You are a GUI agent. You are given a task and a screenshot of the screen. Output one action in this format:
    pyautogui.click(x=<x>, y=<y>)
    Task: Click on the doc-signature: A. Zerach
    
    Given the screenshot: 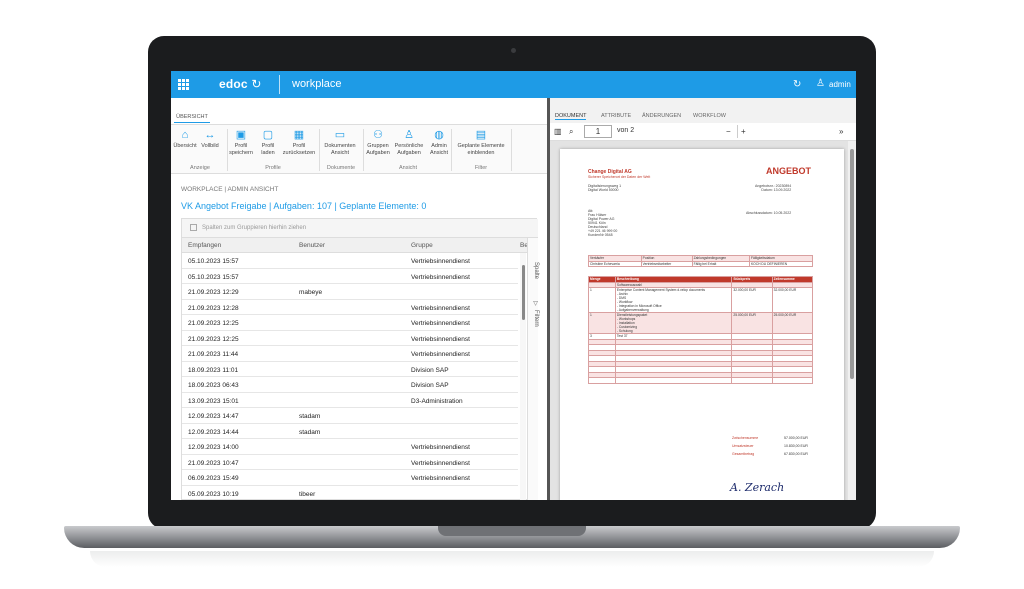 What is the action you would take?
    pyautogui.click(x=757, y=487)
    